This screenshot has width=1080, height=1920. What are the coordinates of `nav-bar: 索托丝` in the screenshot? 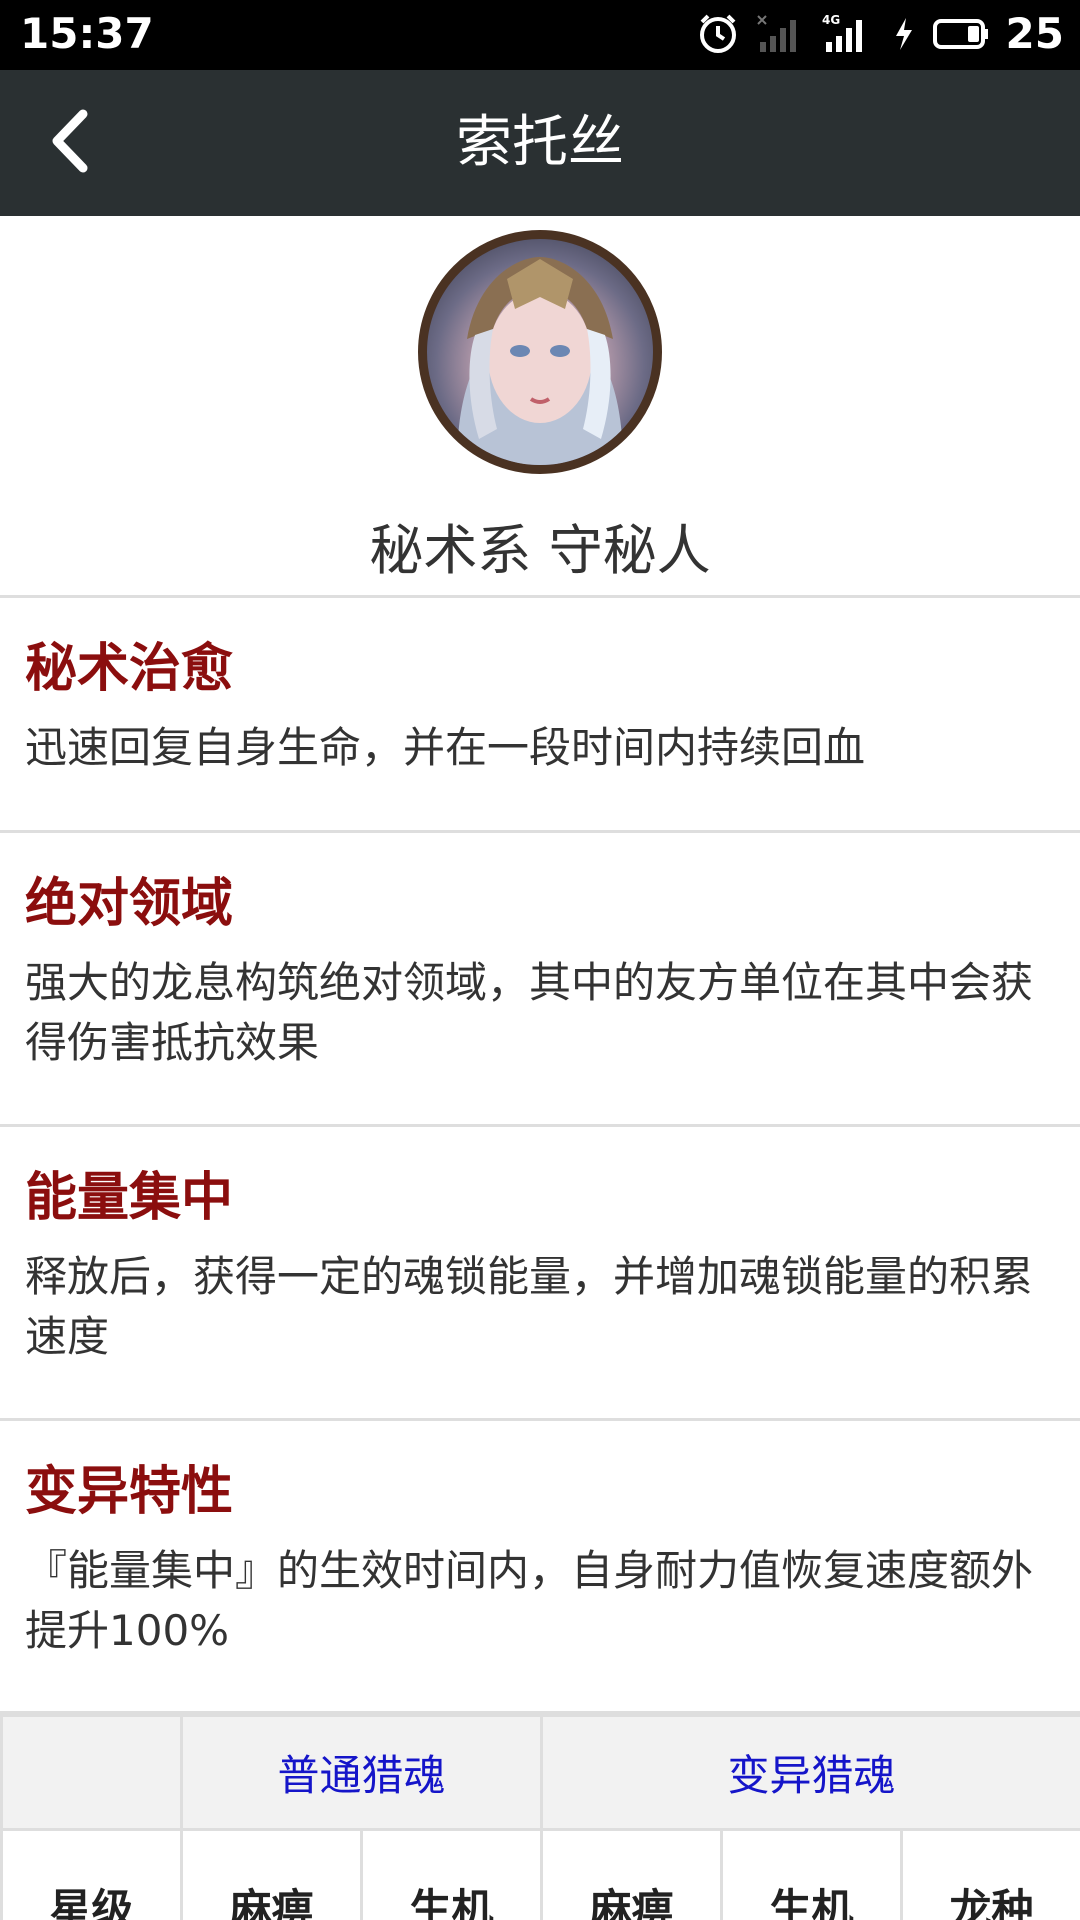 It's located at (540, 143).